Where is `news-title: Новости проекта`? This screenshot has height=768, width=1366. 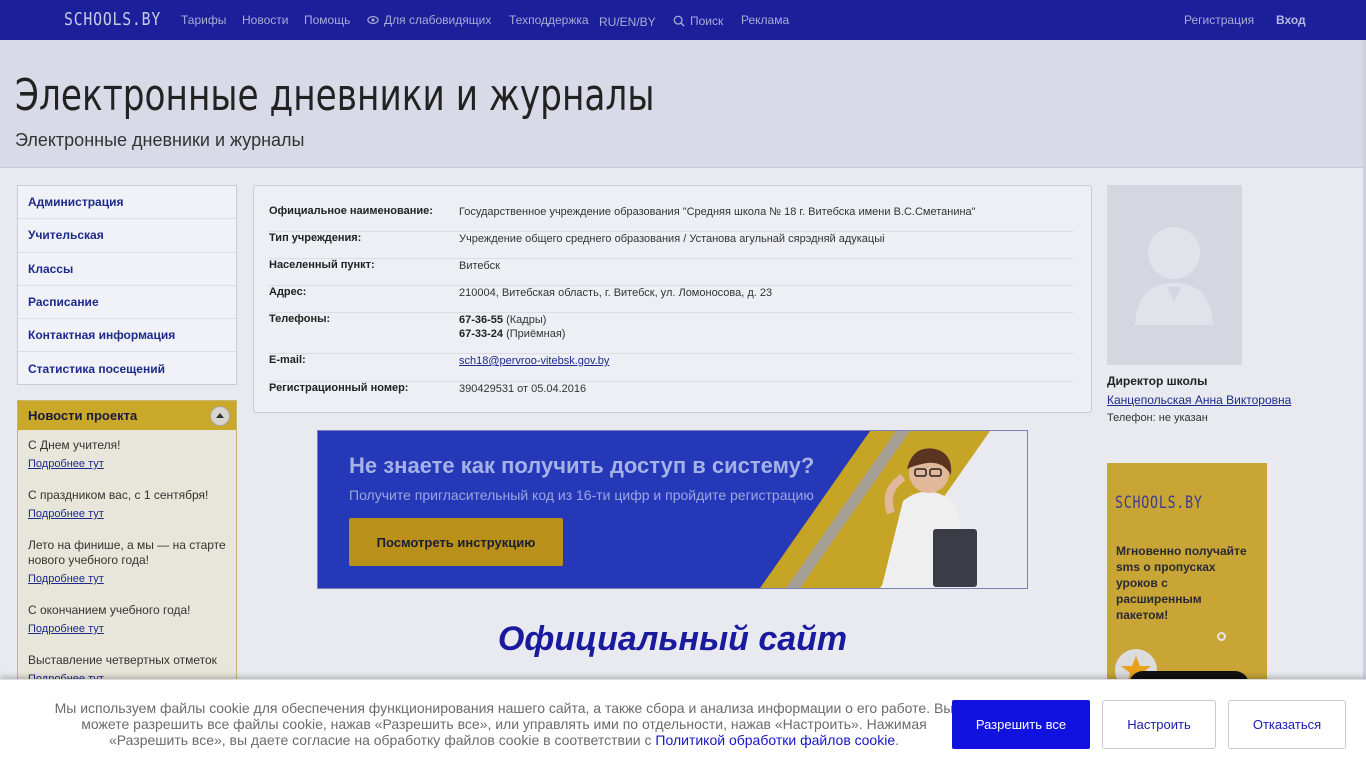 news-title: Новости проекта is located at coordinates (83, 415).